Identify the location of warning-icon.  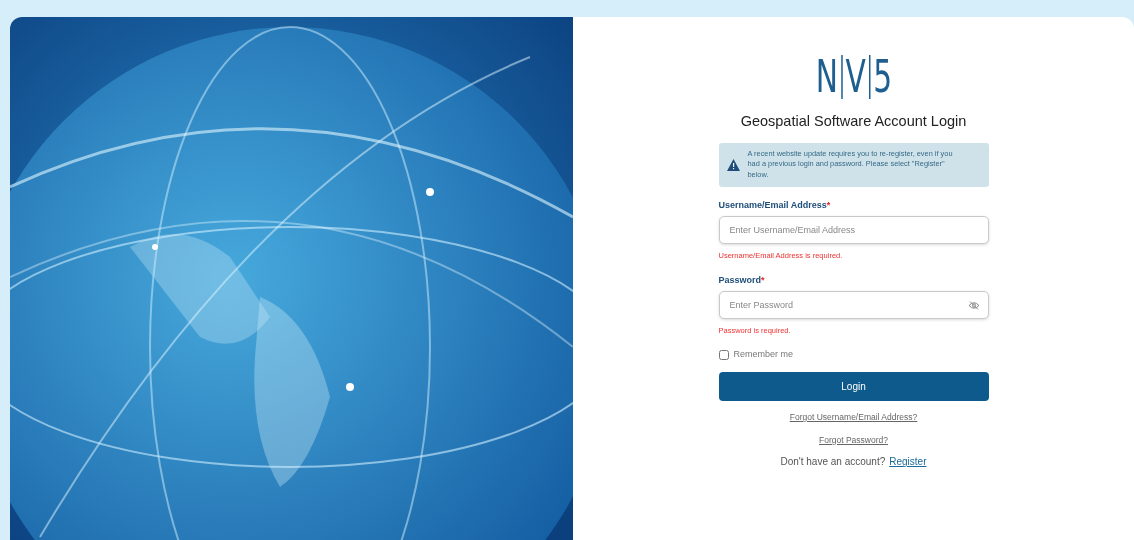
(733, 164).